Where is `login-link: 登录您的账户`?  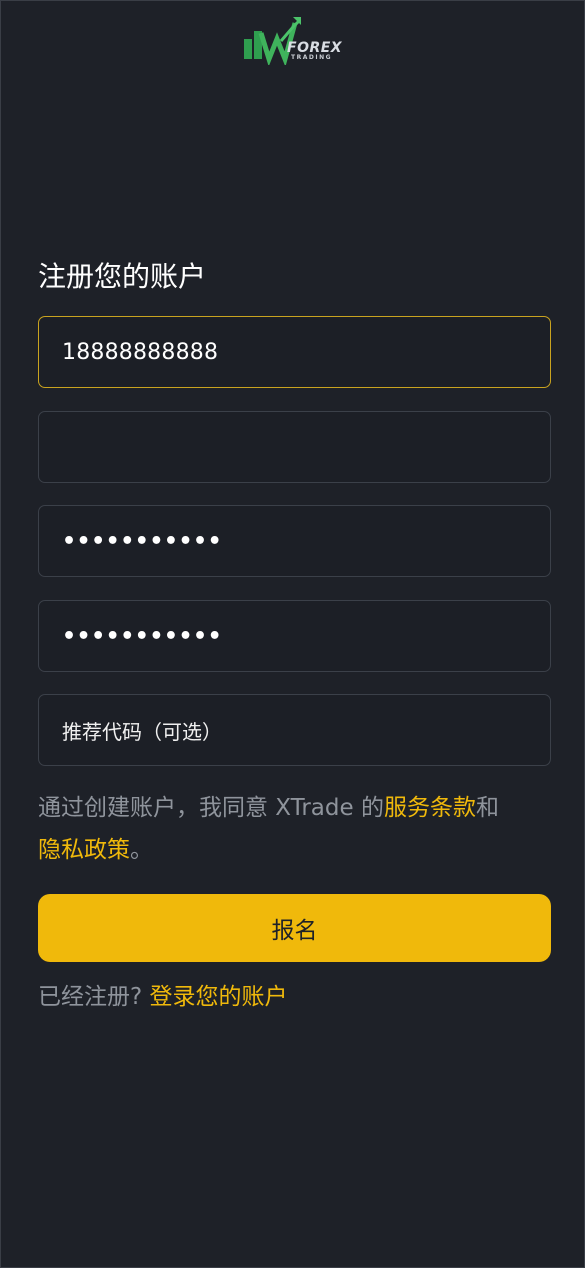 login-link: 登录您的账户 is located at coordinates (219, 997).